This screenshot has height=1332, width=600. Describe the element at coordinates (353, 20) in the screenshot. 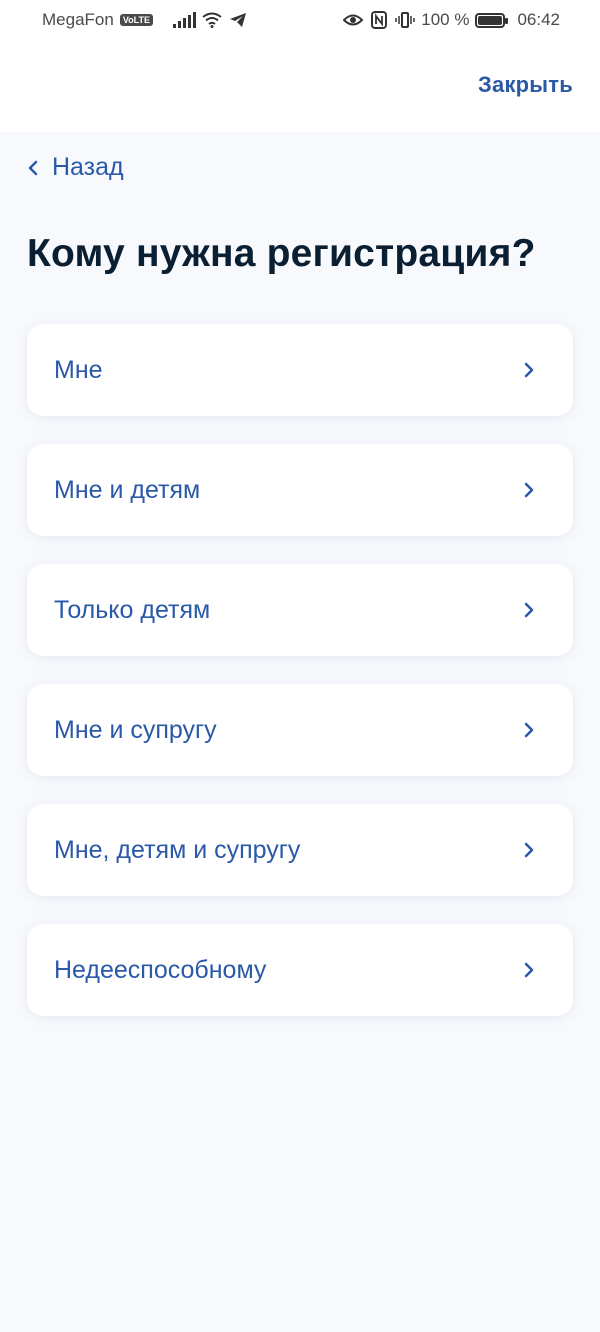

I see `eye-icon` at that location.